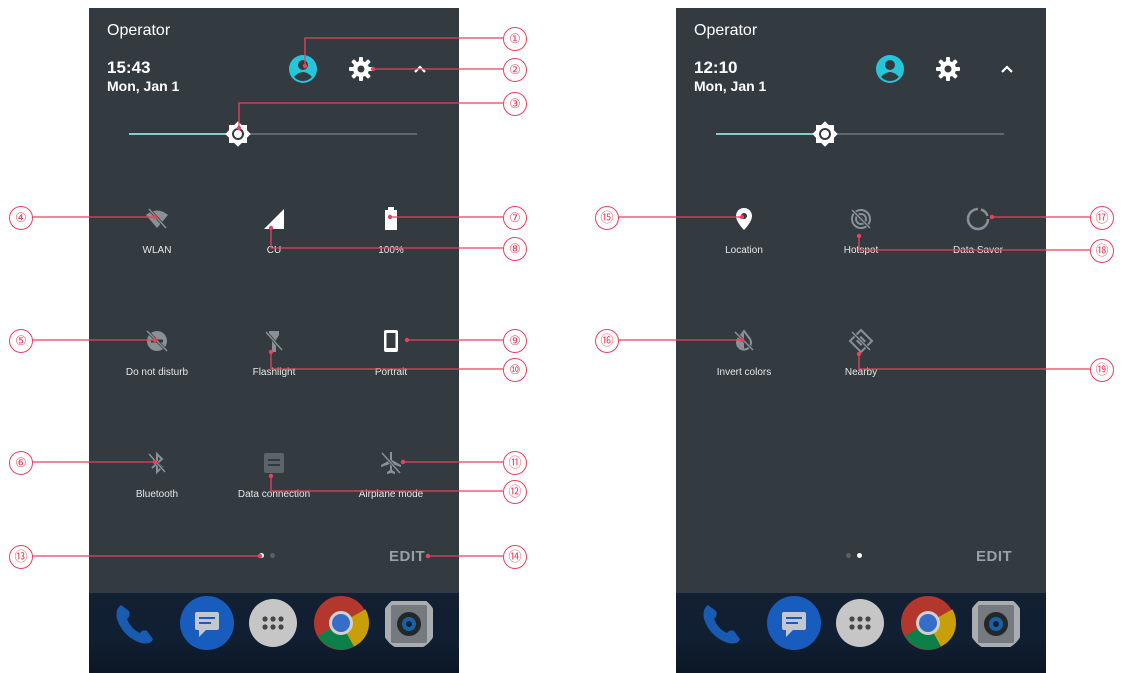  I want to click on callout-10: ⑩, so click(515, 370).